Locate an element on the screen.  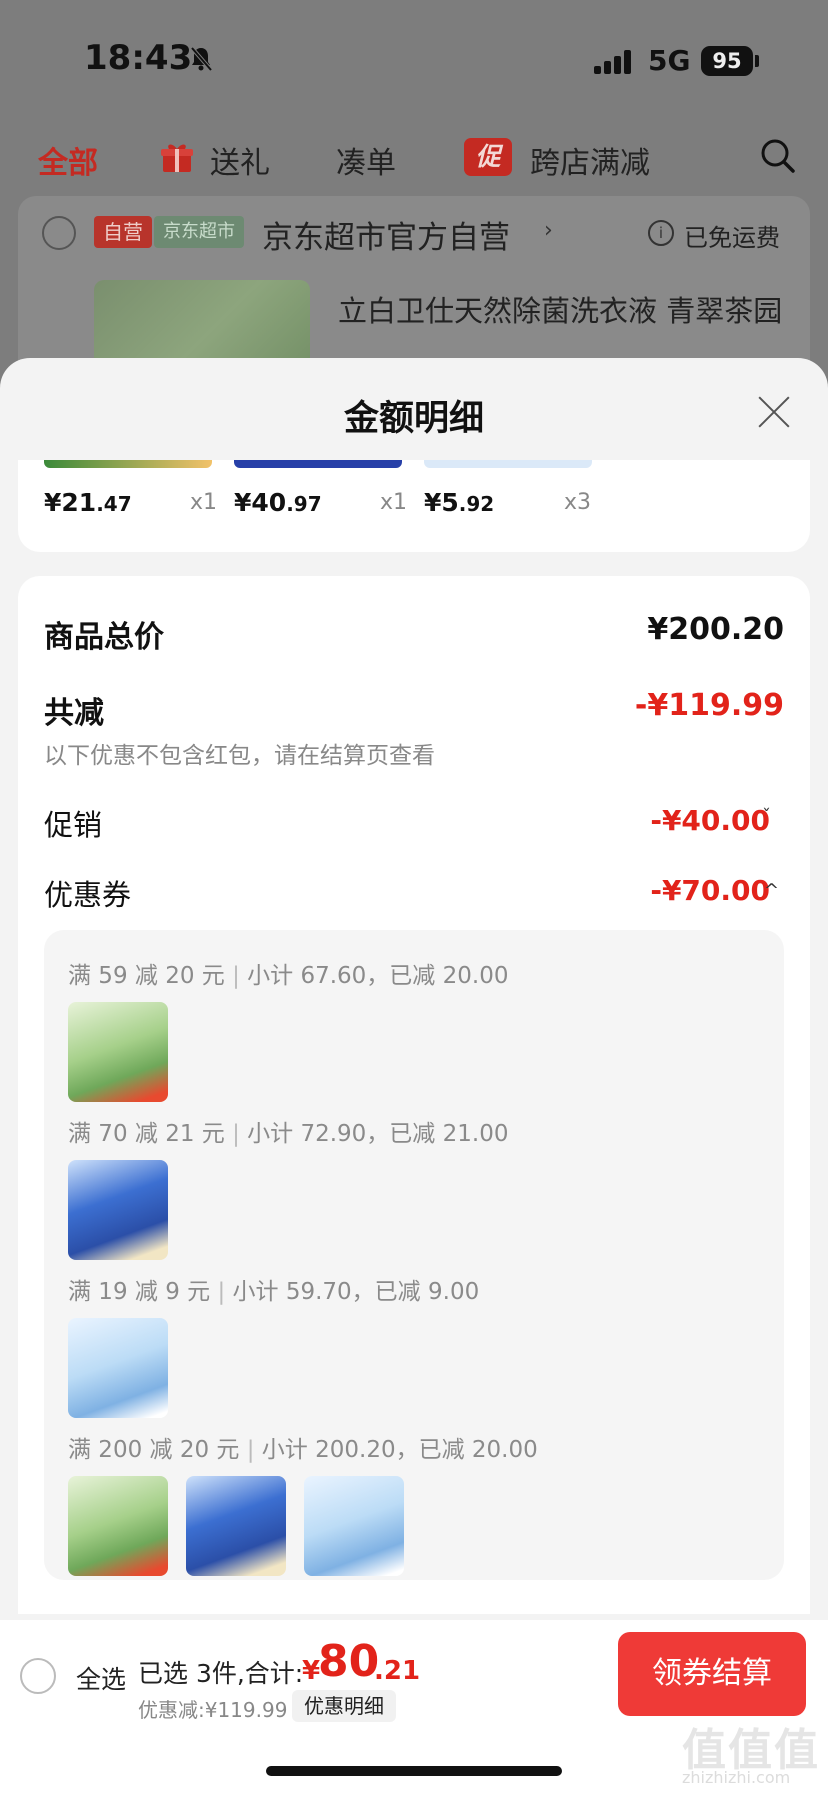
coupon-rule-3-sep: | is located at coordinates (221, 1292).